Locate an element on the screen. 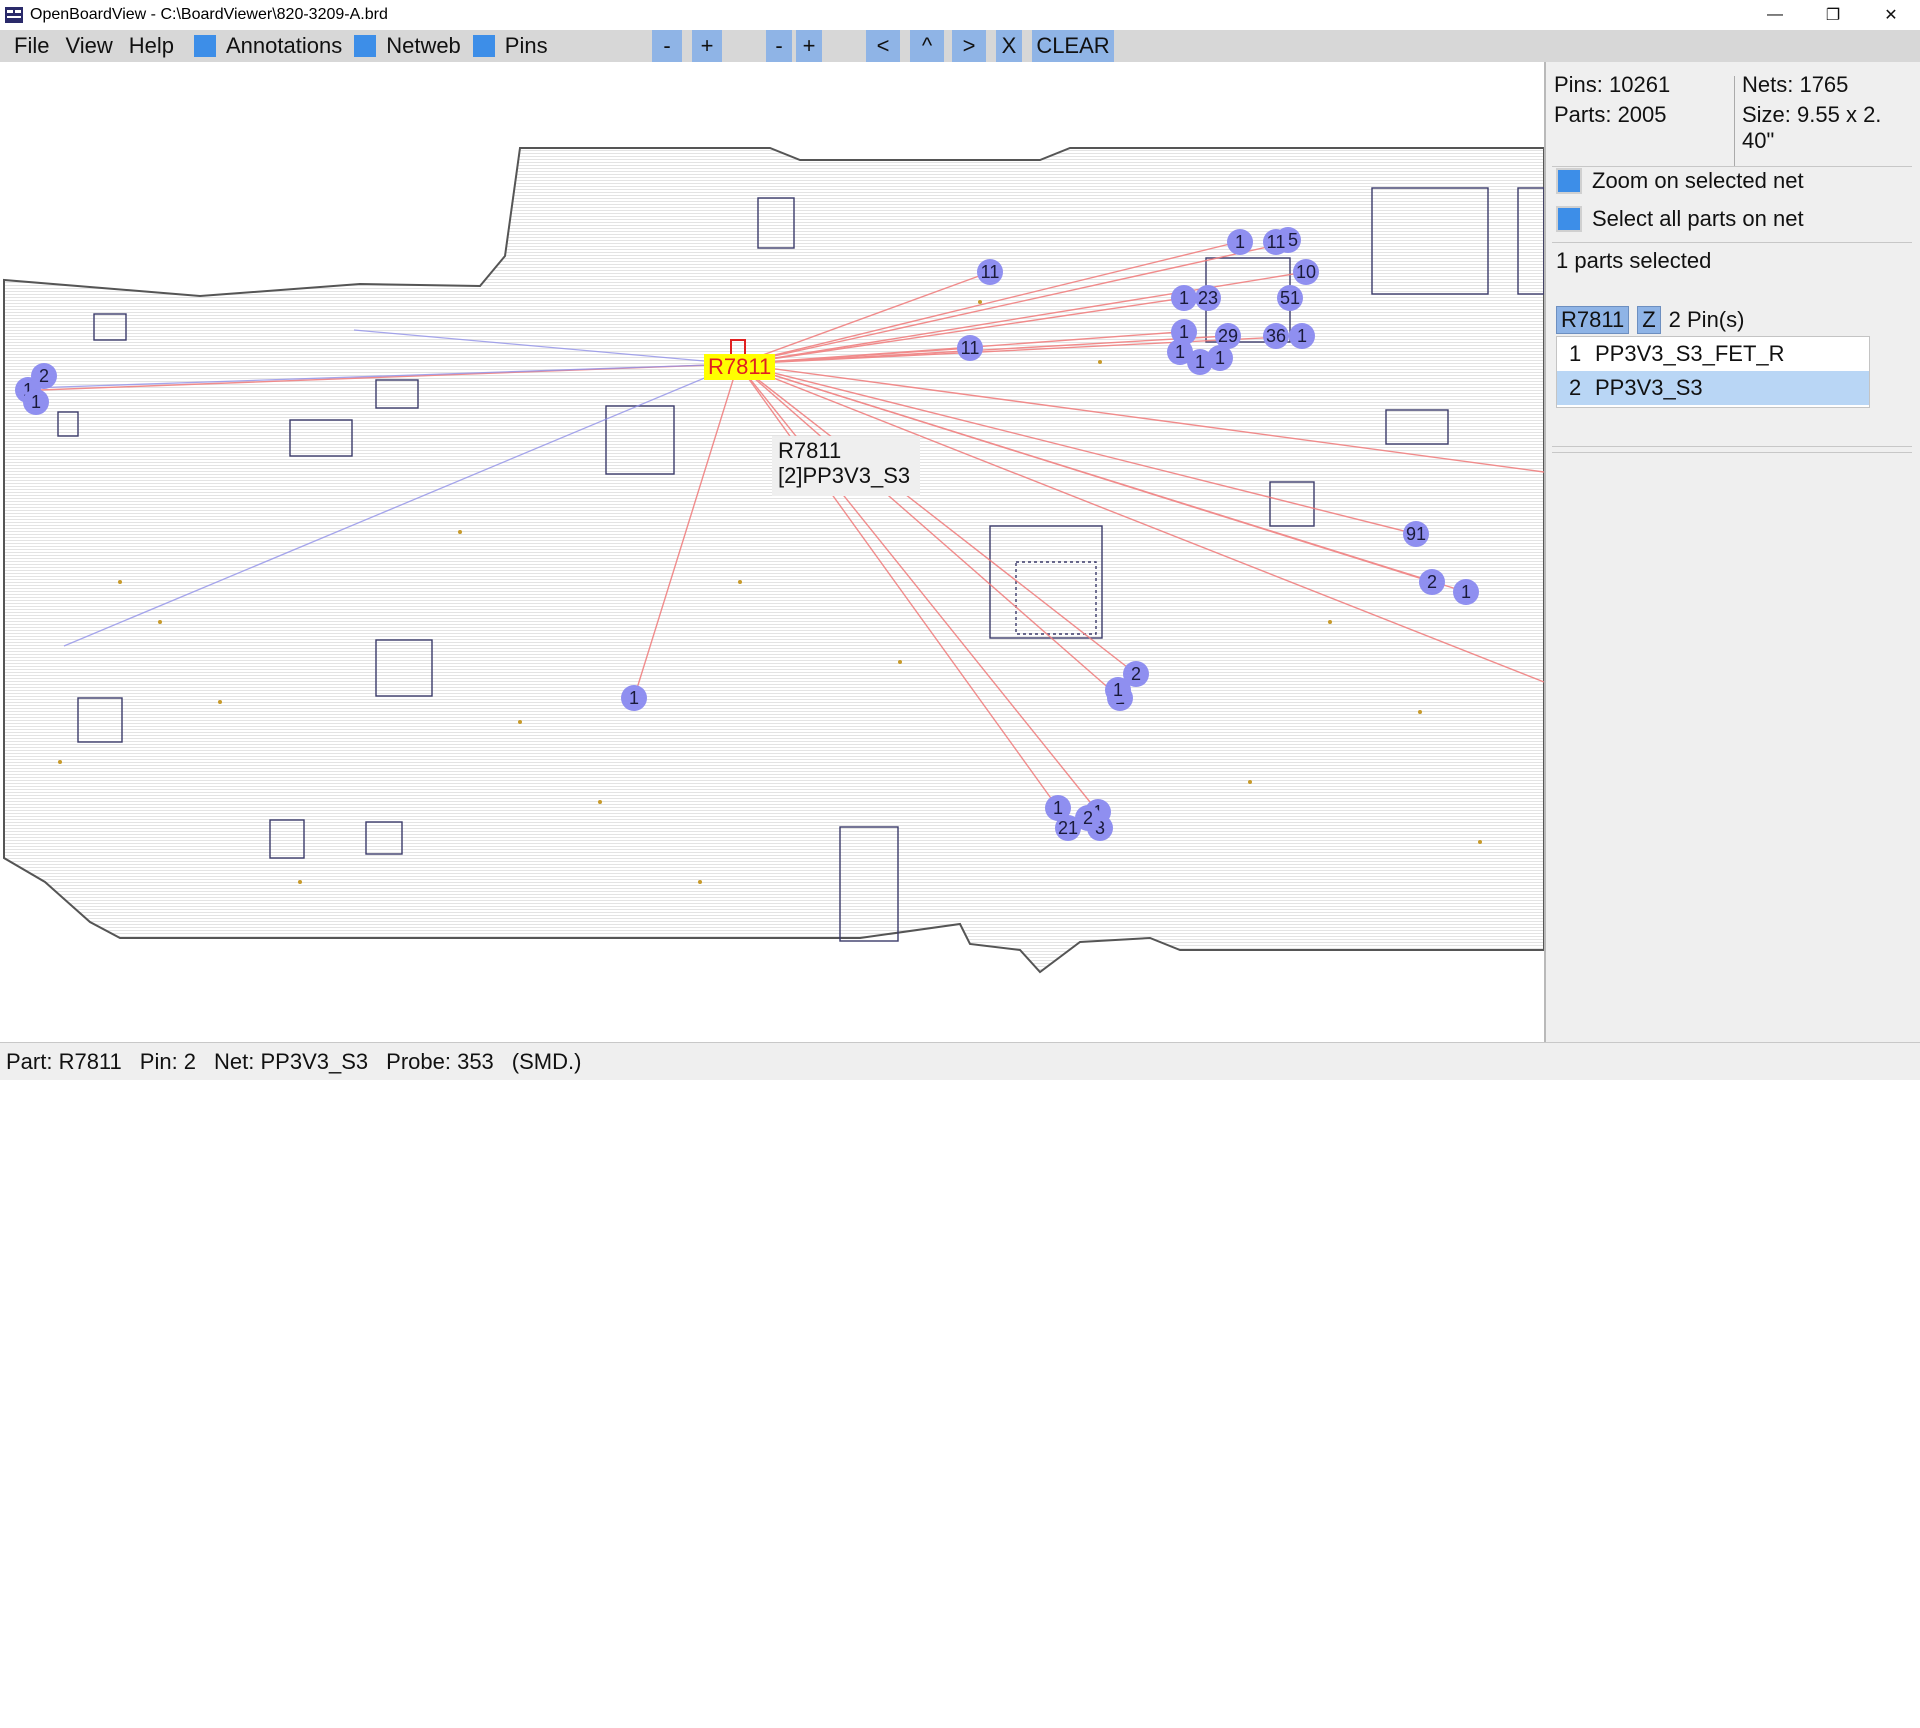 This screenshot has height=1728, width=1920. app-icon is located at coordinates (14, 15).